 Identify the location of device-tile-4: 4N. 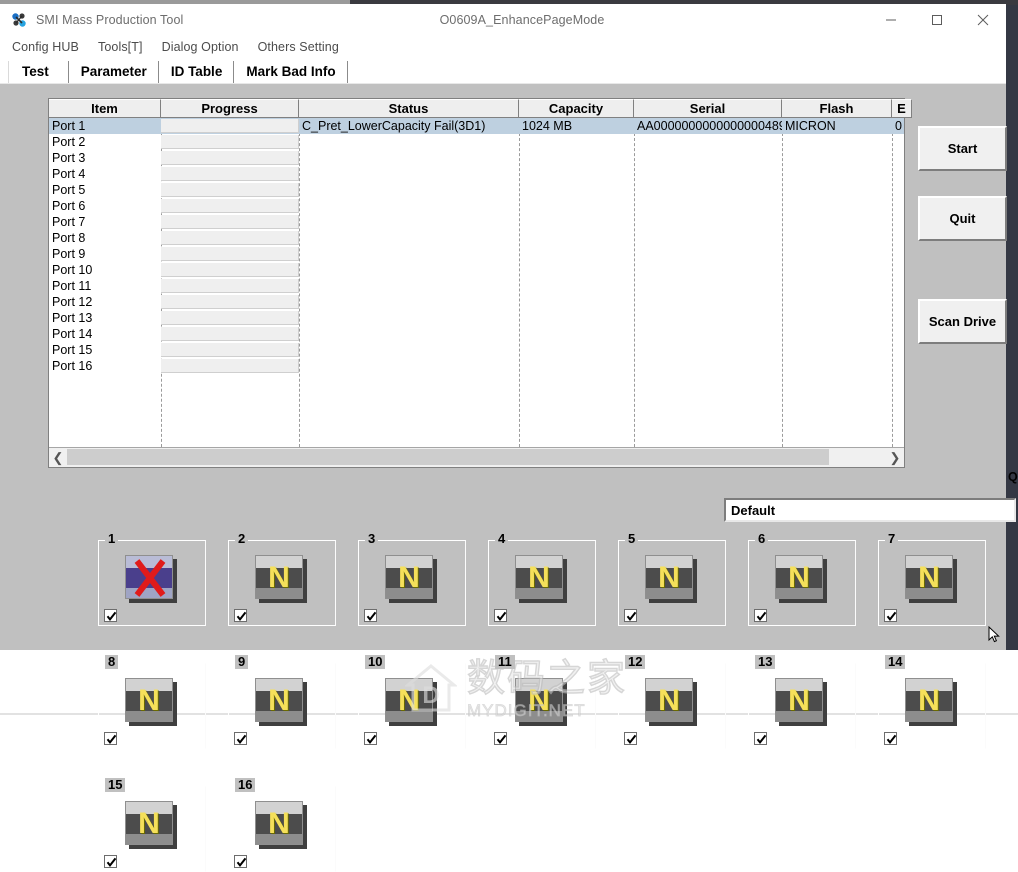
(542, 579).